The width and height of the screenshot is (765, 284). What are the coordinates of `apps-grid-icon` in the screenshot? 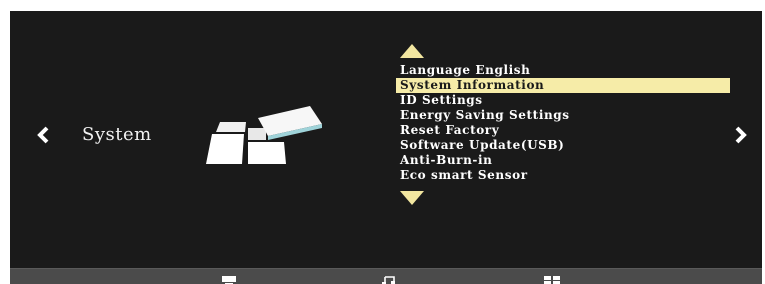 It's located at (552, 278).